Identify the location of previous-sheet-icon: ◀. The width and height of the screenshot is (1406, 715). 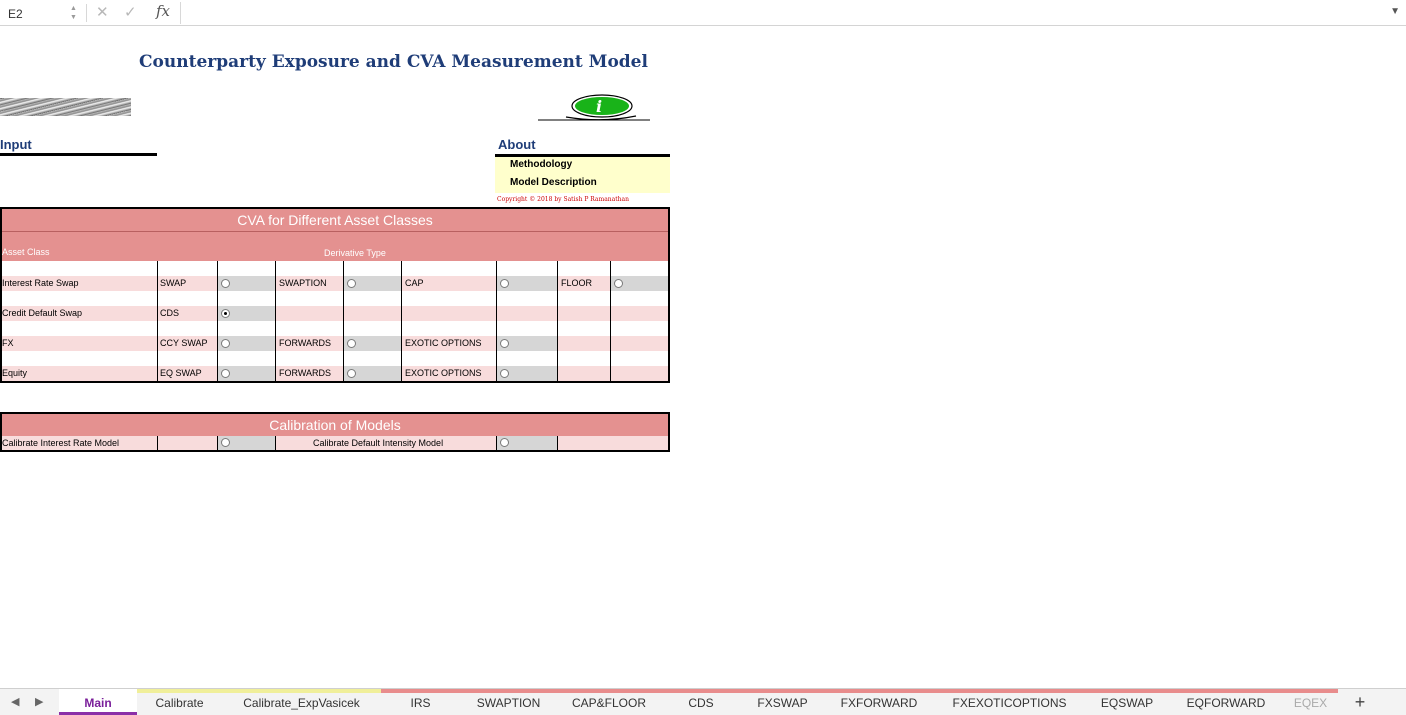
(15, 701).